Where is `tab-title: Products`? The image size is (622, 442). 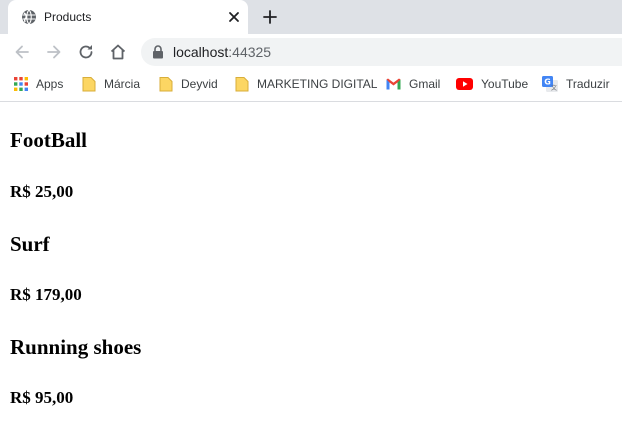 tab-title: Products is located at coordinates (68, 17).